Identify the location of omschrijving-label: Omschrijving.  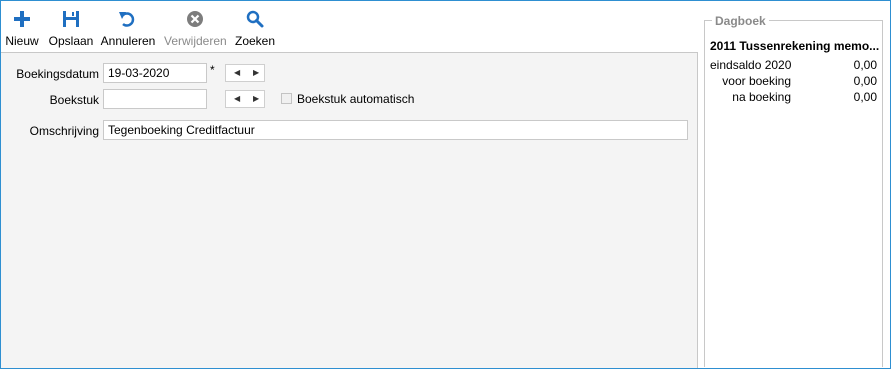
(64, 131).